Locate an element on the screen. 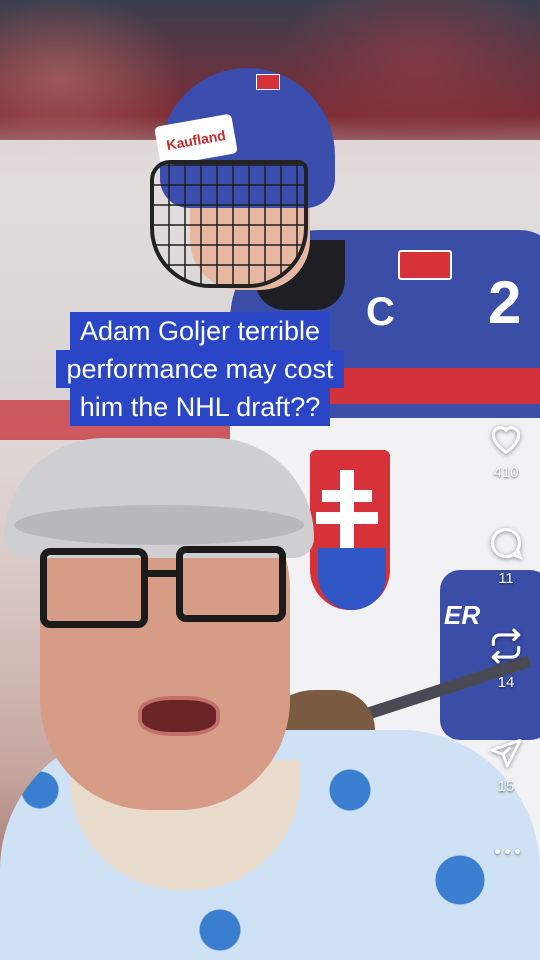 The height and width of the screenshot is (960, 540). glasses-lens-left is located at coordinates (94, 588).